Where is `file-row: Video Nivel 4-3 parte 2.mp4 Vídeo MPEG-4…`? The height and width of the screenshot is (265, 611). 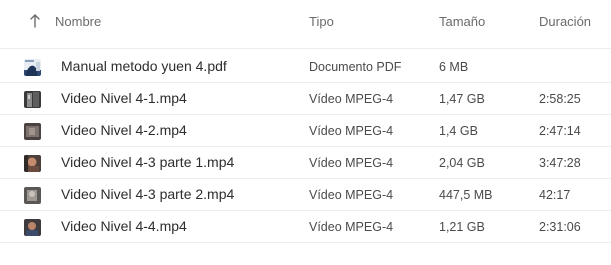 file-row: Video Nivel 4-3 parte 2.mp4 Vídeo MPEG-4… is located at coordinates (305, 194).